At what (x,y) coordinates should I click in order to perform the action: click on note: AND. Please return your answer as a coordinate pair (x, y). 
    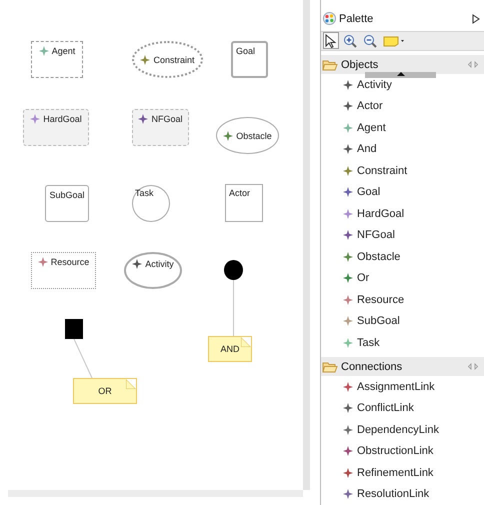
    Looking at the image, I should click on (230, 349).